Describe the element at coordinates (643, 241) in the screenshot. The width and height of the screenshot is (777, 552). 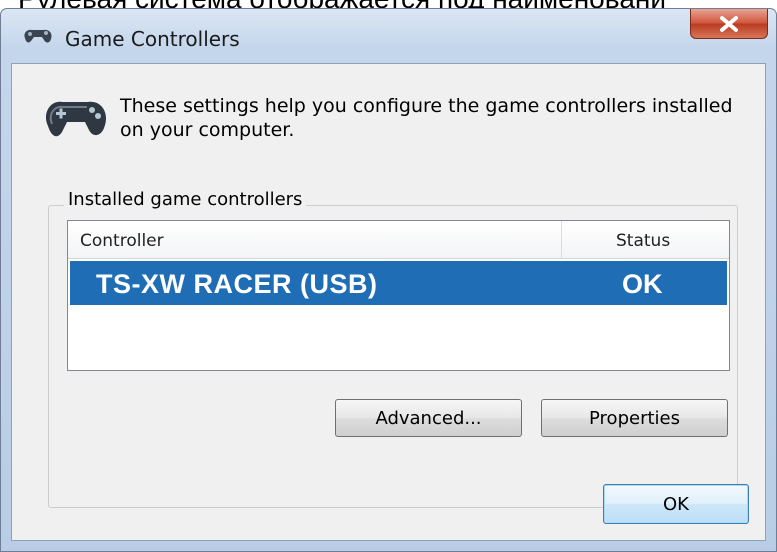
I see `column-header-status: Status` at that location.